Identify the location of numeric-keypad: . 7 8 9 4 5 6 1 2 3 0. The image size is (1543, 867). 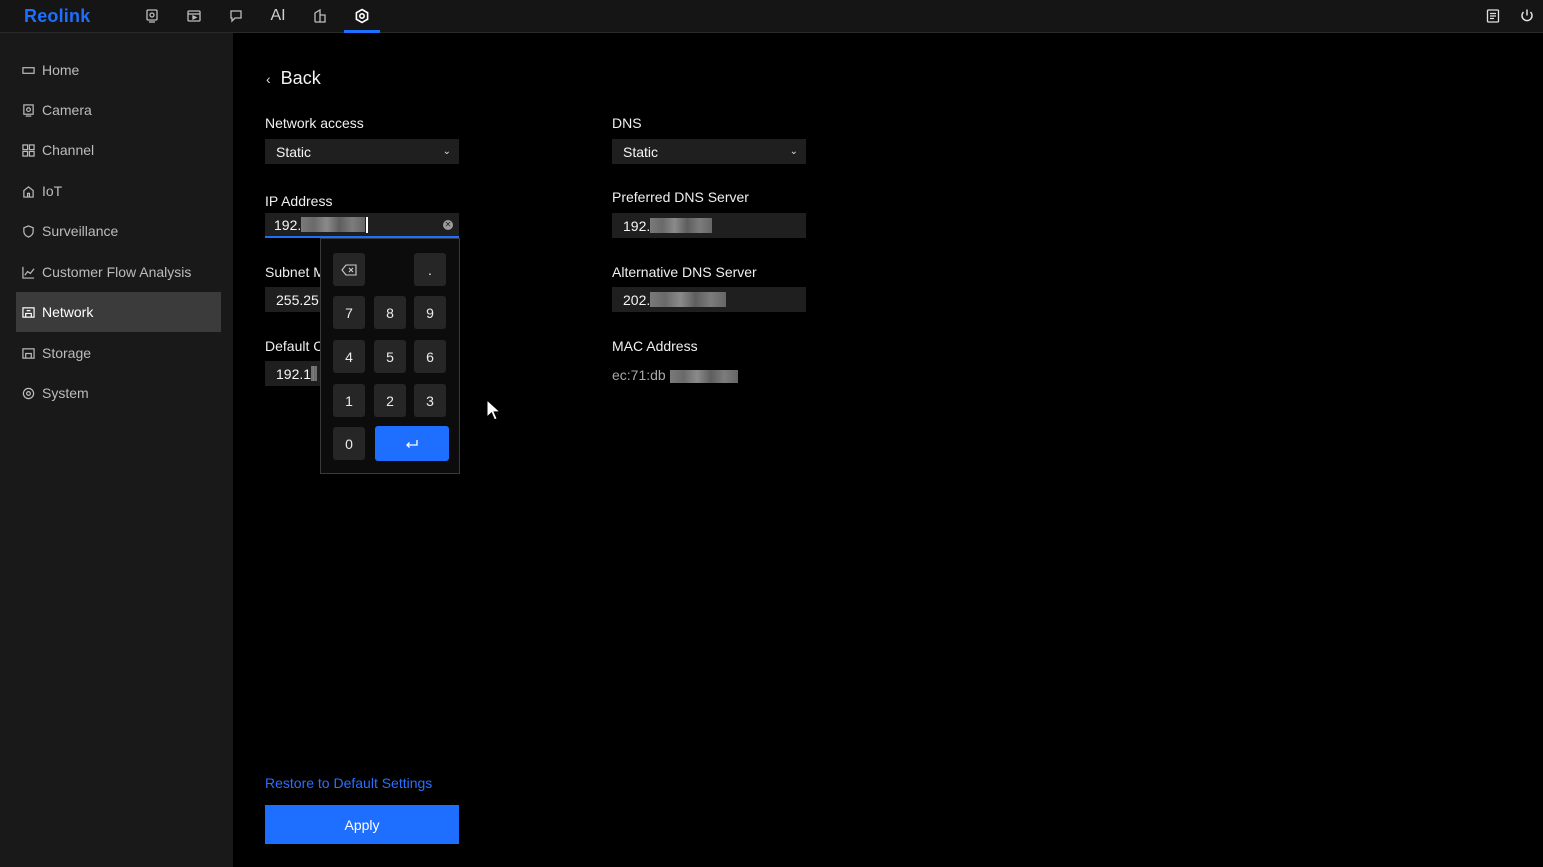
(390, 356).